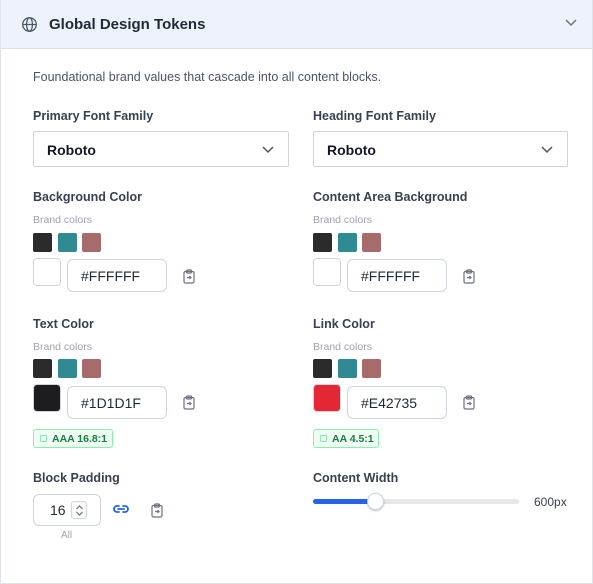 The image size is (593, 584). I want to click on contrast-ratio: AAA 16.8:1, so click(80, 439).